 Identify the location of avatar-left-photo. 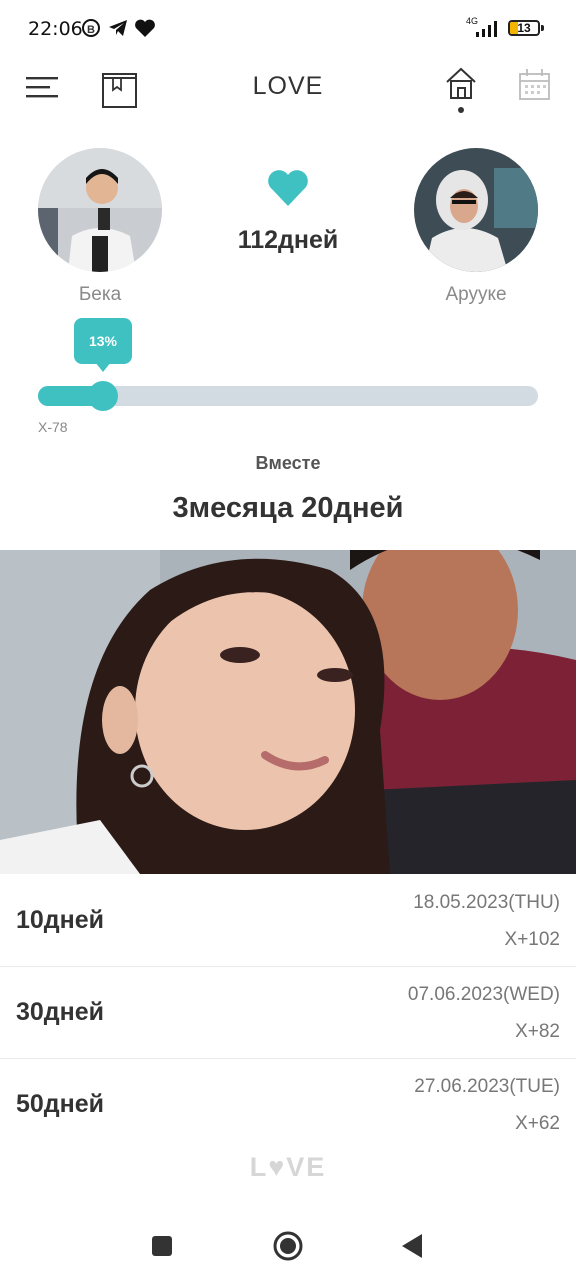
(100, 210).